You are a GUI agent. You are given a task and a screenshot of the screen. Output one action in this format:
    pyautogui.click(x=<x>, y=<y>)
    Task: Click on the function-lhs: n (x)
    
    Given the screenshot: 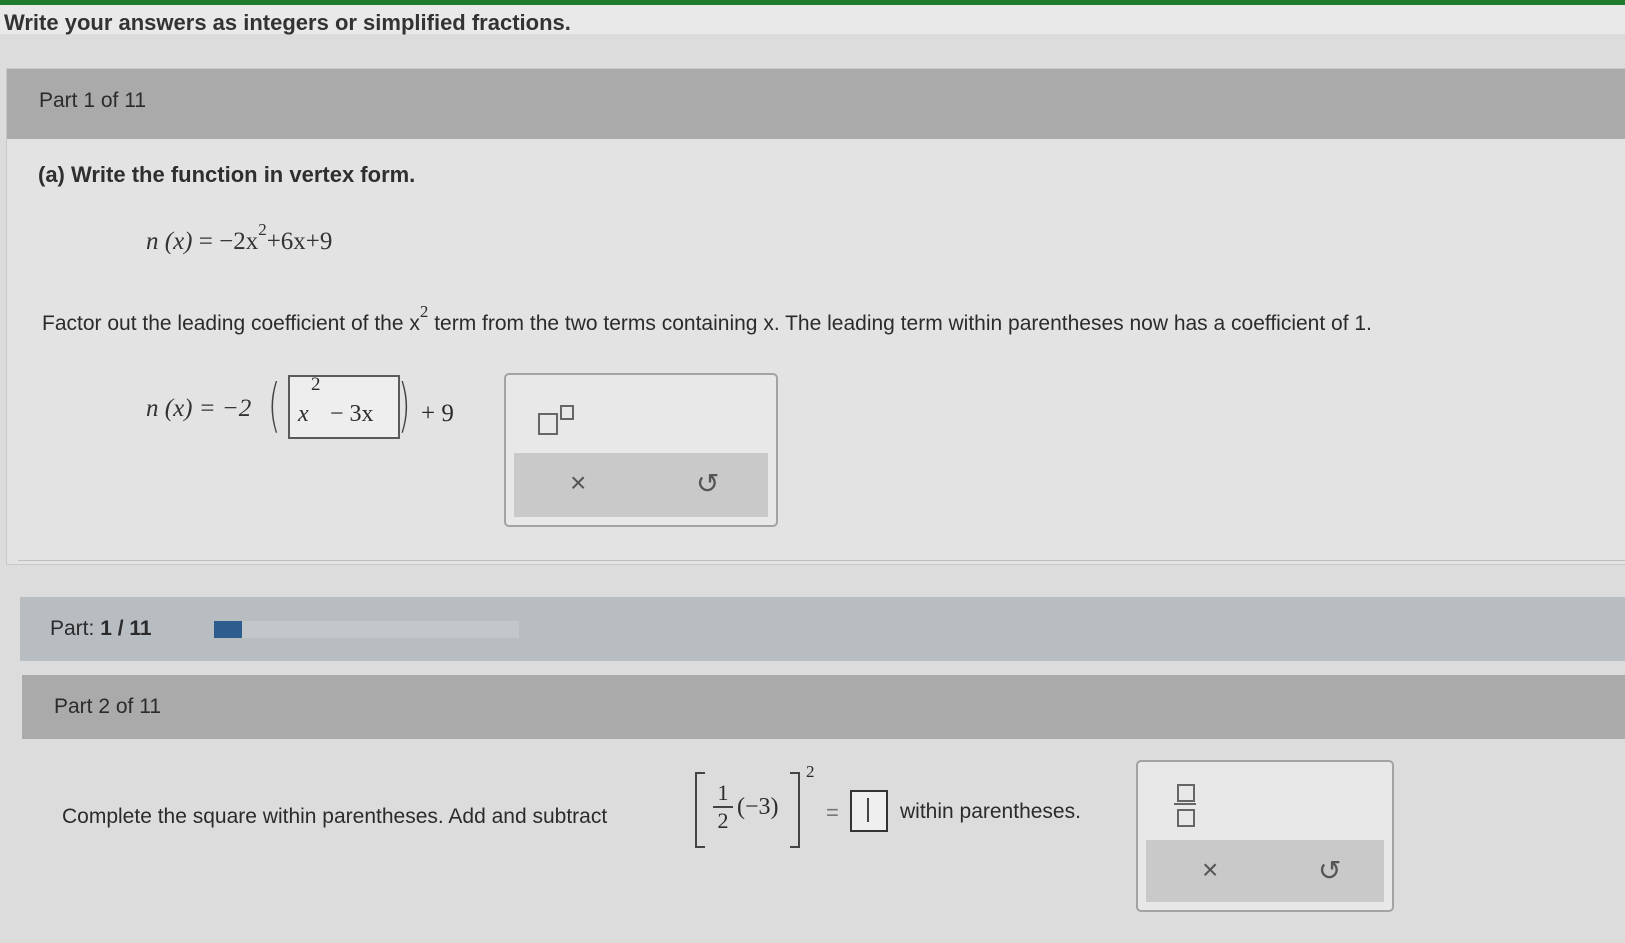 What is the action you would take?
    pyautogui.click(x=169, y=241)
    